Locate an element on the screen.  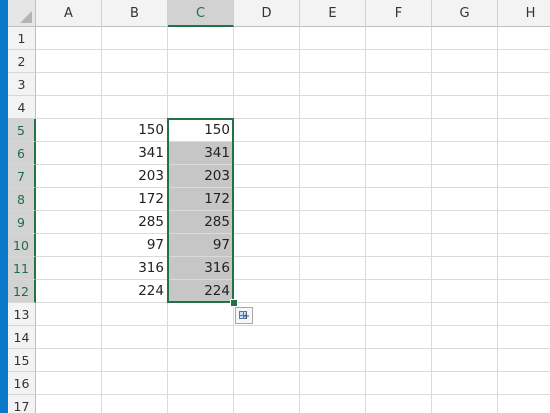
cell-d17 is located at coordinates (267, 404).